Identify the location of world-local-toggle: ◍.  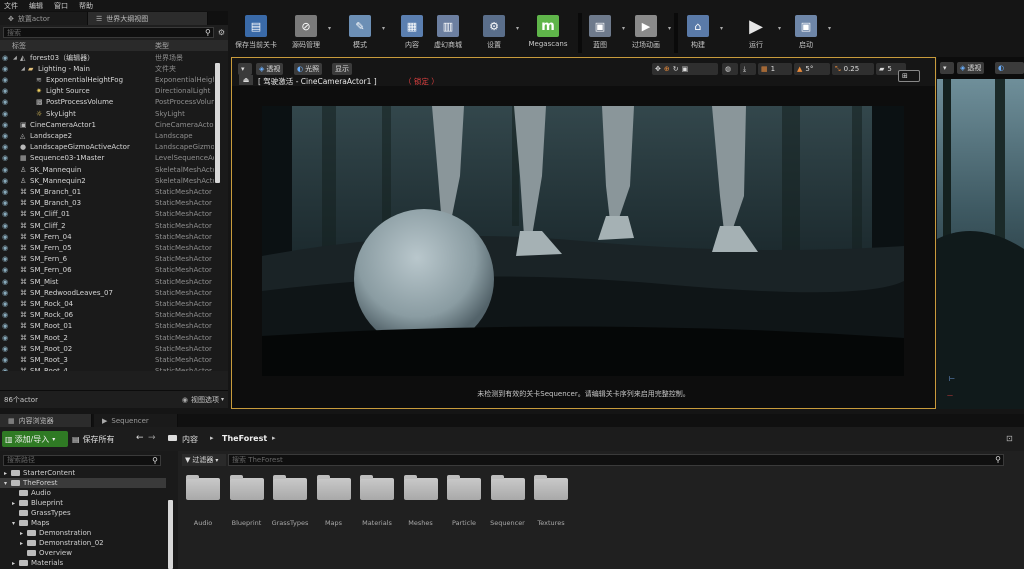
(730, 69).